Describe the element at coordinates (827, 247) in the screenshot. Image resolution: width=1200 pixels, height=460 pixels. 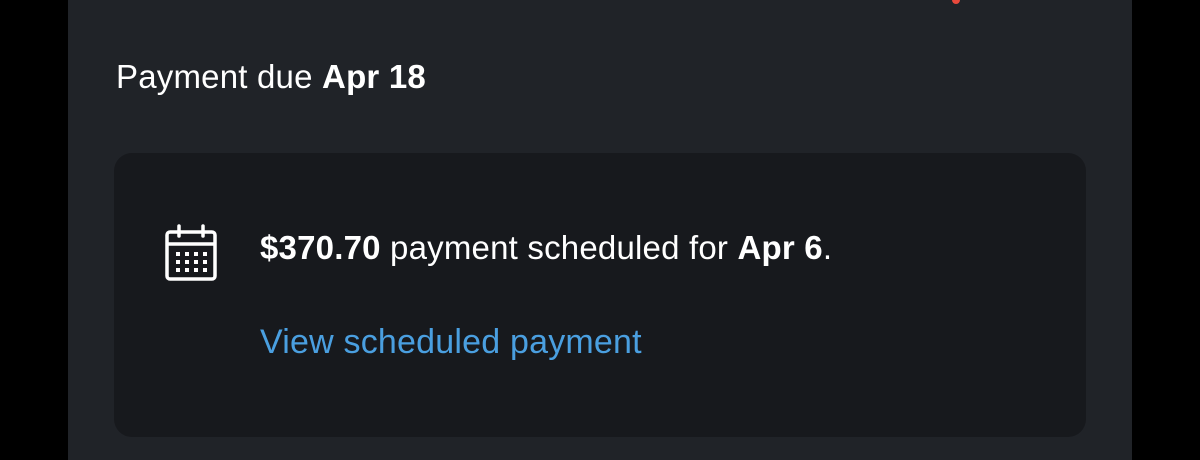
I see `scheduled-period: .` at that location.